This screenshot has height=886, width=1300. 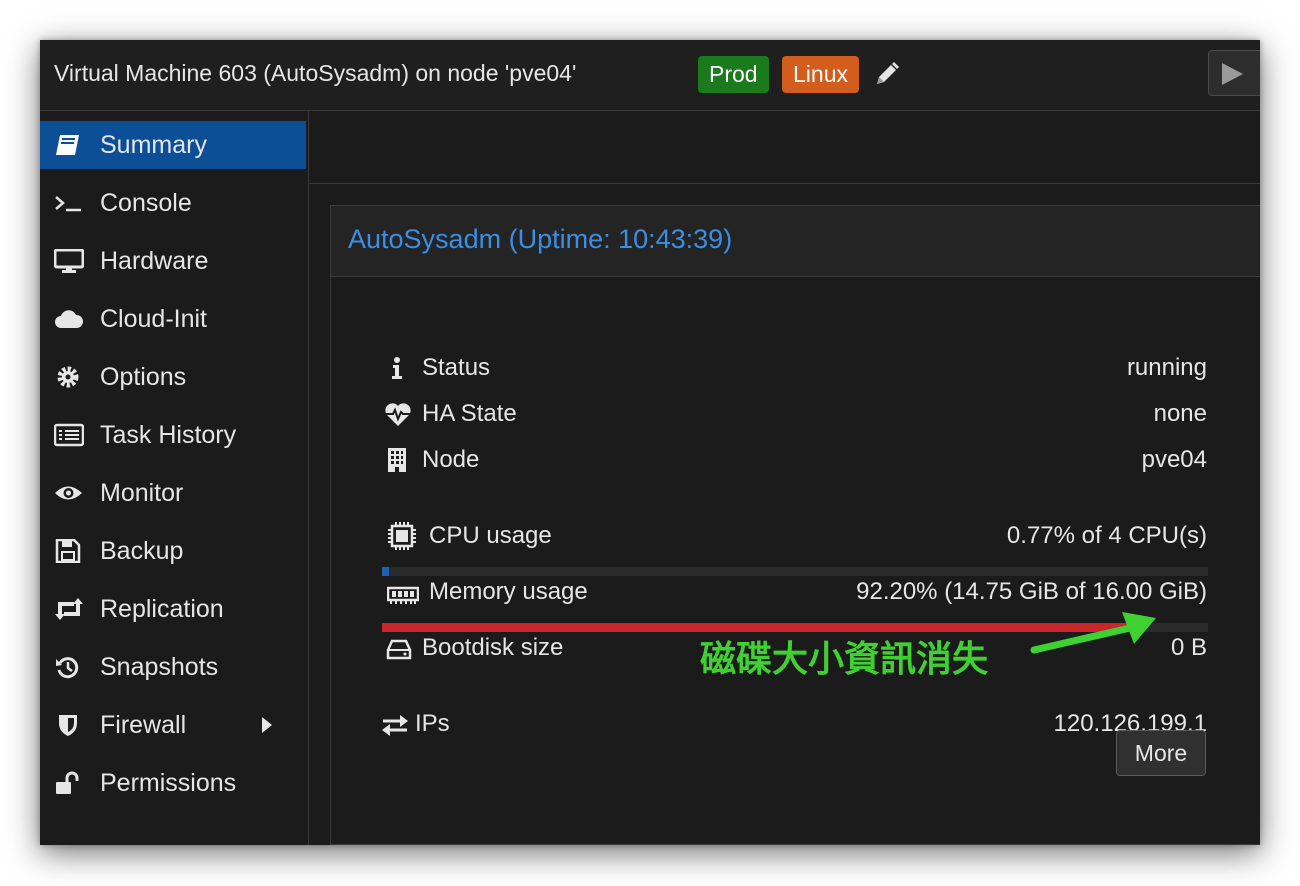 What do you see at coordinates (540, 239) in the screenshot?
I see `panel-title: AutoSysadm (Uptime: 10:43:39)` at bounding box center [540, 239].